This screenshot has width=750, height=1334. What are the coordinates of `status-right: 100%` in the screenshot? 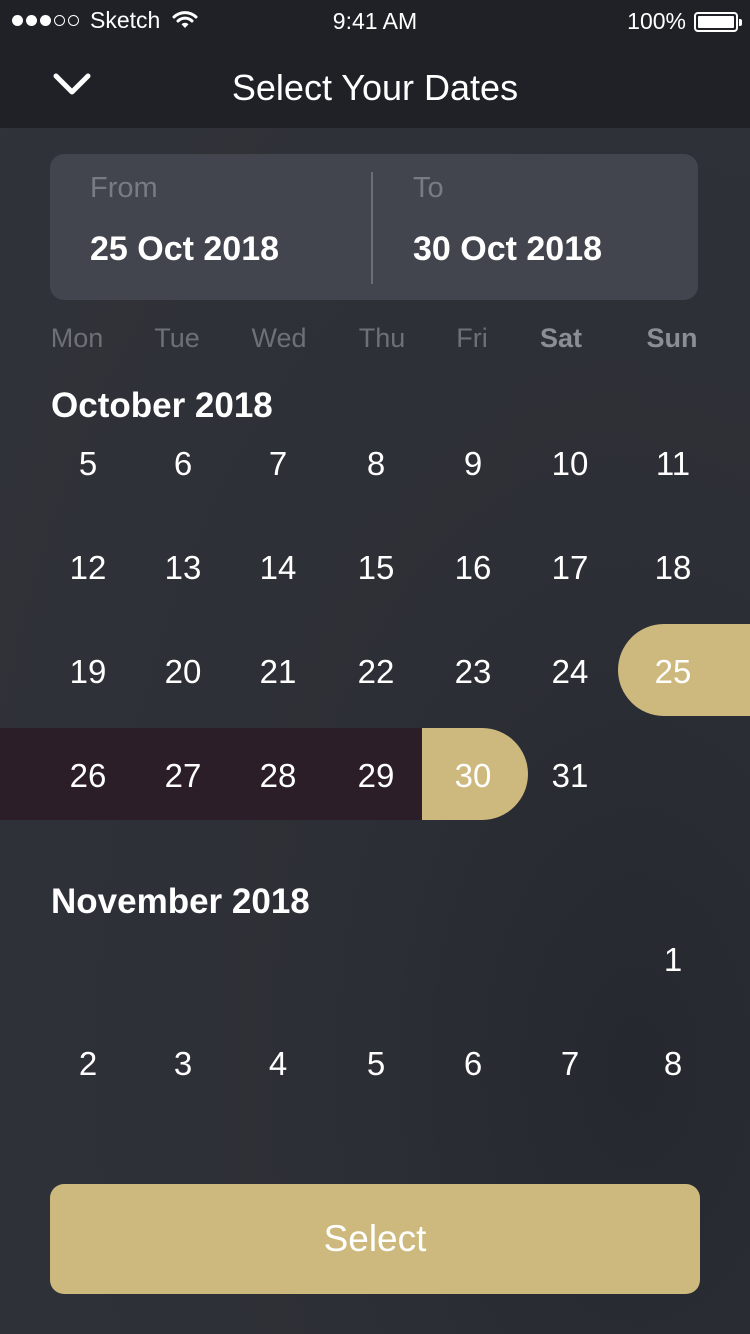 It's located at (684, 21).